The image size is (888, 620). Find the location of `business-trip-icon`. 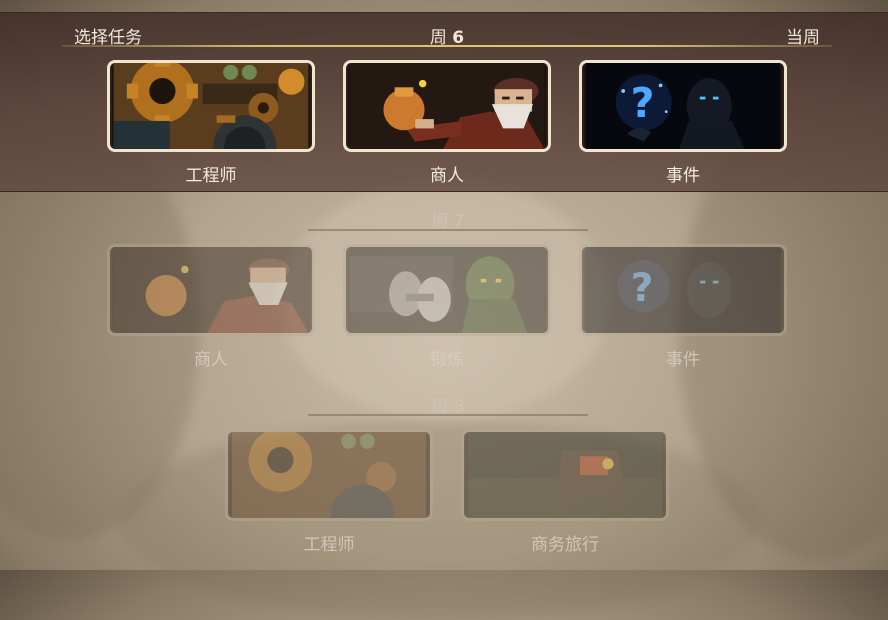

business-trip-icon is located at coordinates (565, 475).